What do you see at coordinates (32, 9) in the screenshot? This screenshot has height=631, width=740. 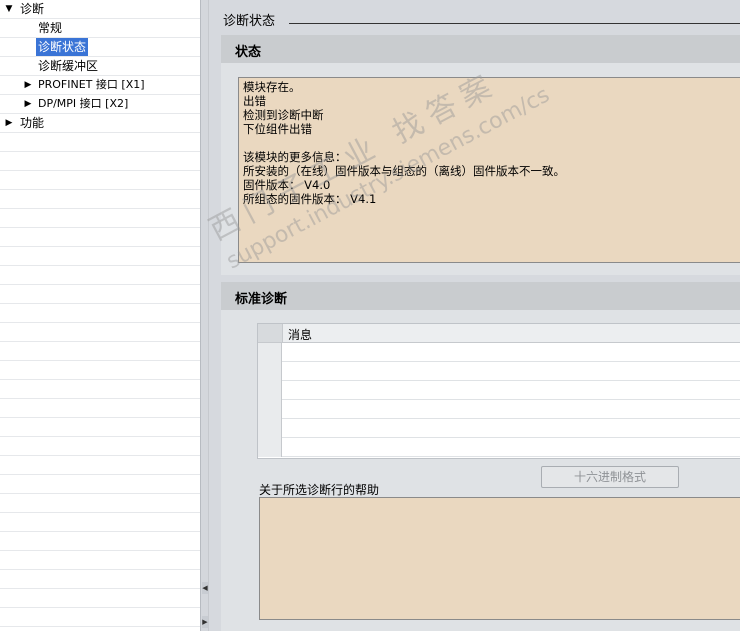 I see `tree-item-label: 诊断` at bounding box center [32, 9].